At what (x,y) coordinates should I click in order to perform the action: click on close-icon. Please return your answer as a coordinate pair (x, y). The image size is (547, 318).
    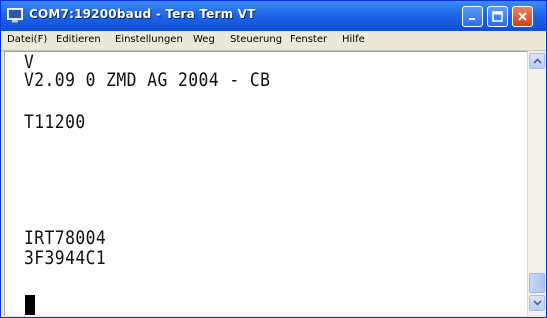
    Looking at the image, I should click on (522, 16).